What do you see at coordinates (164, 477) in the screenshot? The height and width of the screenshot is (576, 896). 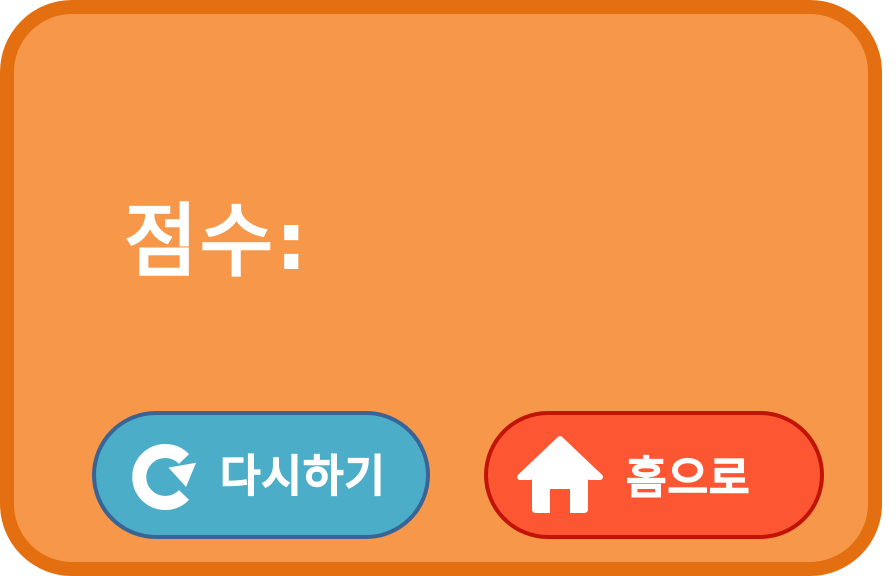 I see `refresh-icon` at bounding box center [164, 477].